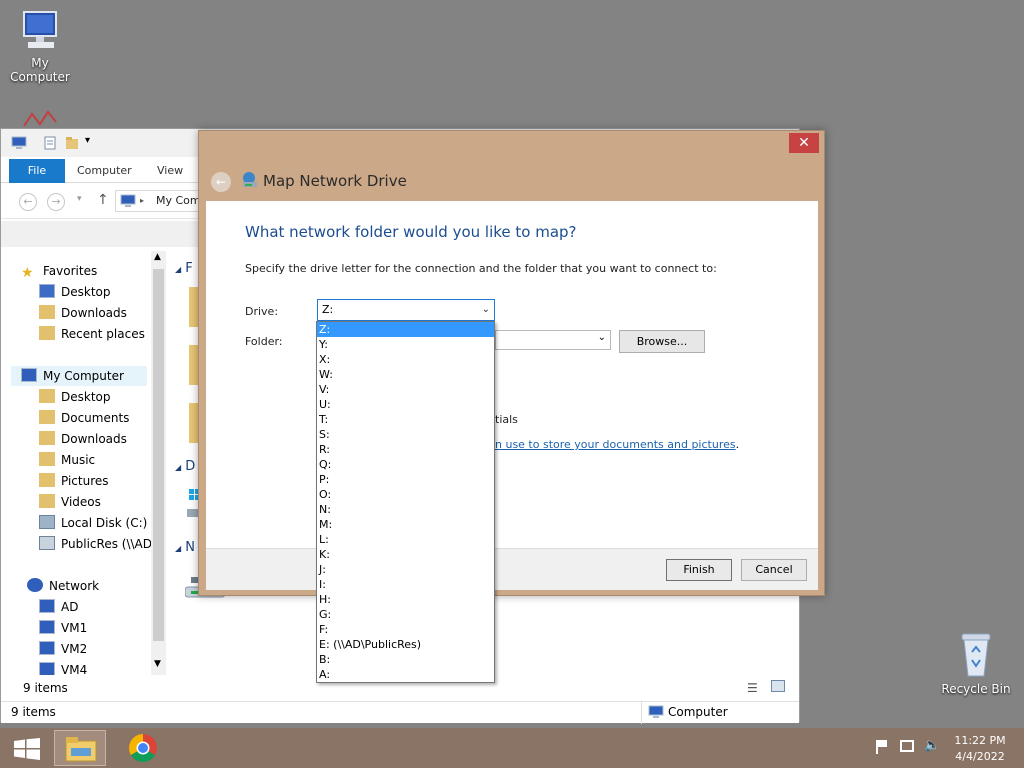  What do you see at coordinates (405, 374) in the screenshot?
I see `drive-option: W:` at bounding box center [405, 374].